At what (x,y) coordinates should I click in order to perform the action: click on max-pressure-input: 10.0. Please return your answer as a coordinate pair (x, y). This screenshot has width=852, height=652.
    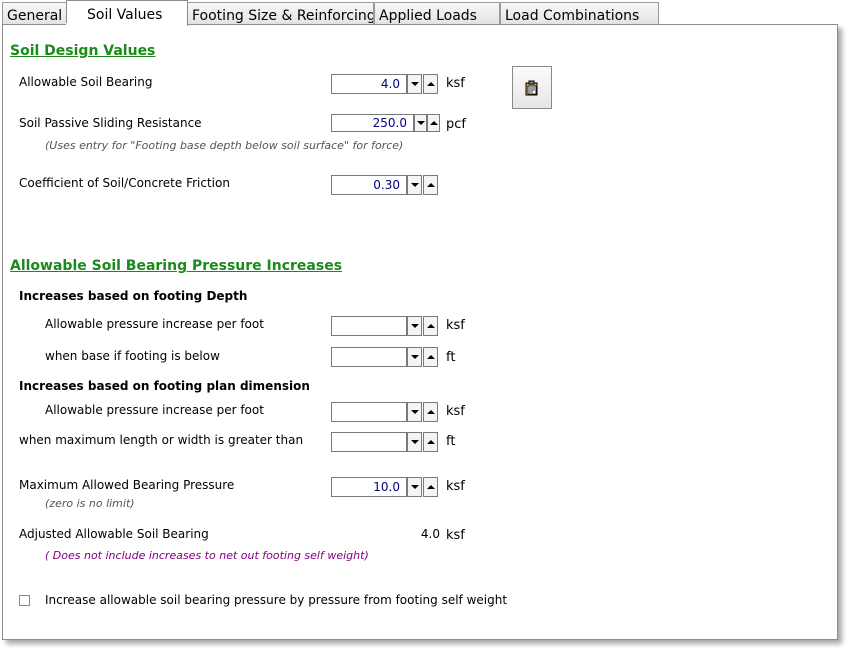
    Looking at the image, I should click on (369, 487).